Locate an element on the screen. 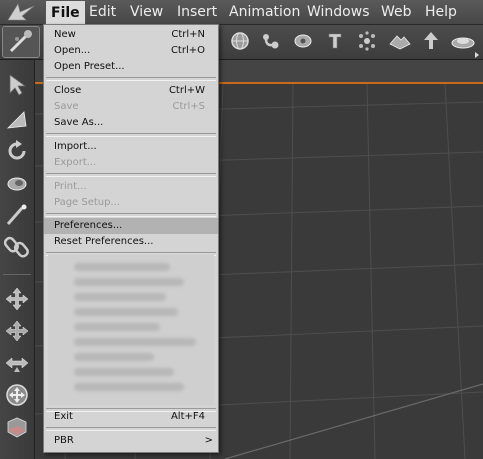  menu-edit: Edit is located at coordinates (102, 12).